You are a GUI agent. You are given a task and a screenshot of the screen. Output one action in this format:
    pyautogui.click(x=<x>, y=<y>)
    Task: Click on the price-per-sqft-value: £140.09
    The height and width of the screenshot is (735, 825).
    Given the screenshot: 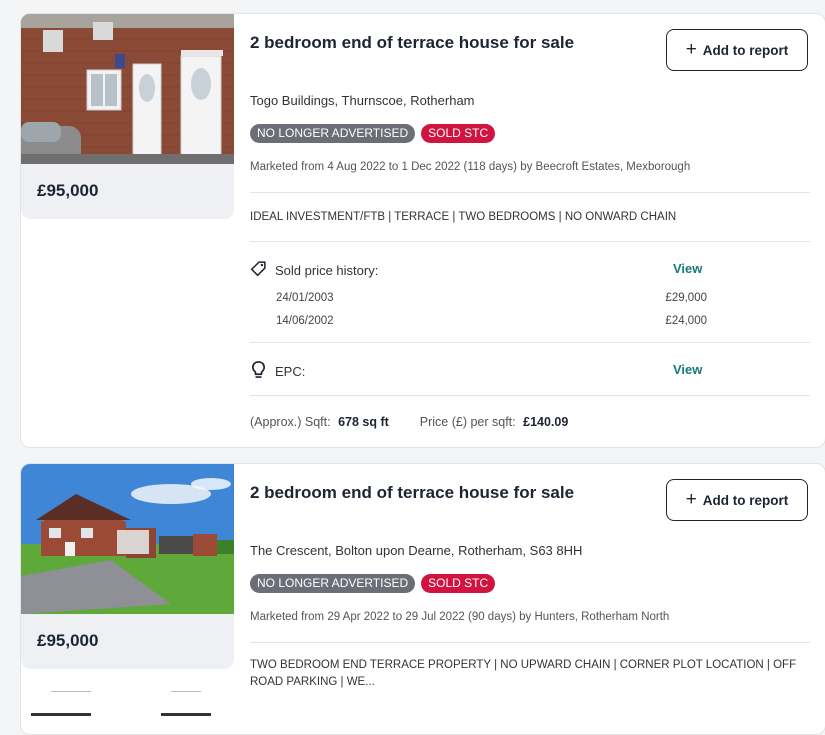 What is the action you would take?
    pyautogui.click(x=546, y=422)
    